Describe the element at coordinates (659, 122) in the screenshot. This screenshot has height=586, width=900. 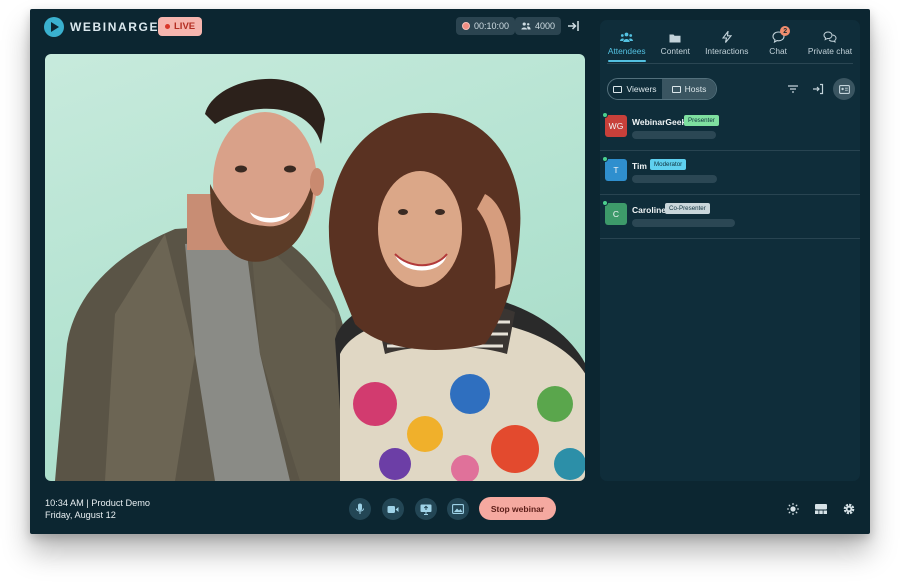
I see `host-name: WebinarGeek` at that location.